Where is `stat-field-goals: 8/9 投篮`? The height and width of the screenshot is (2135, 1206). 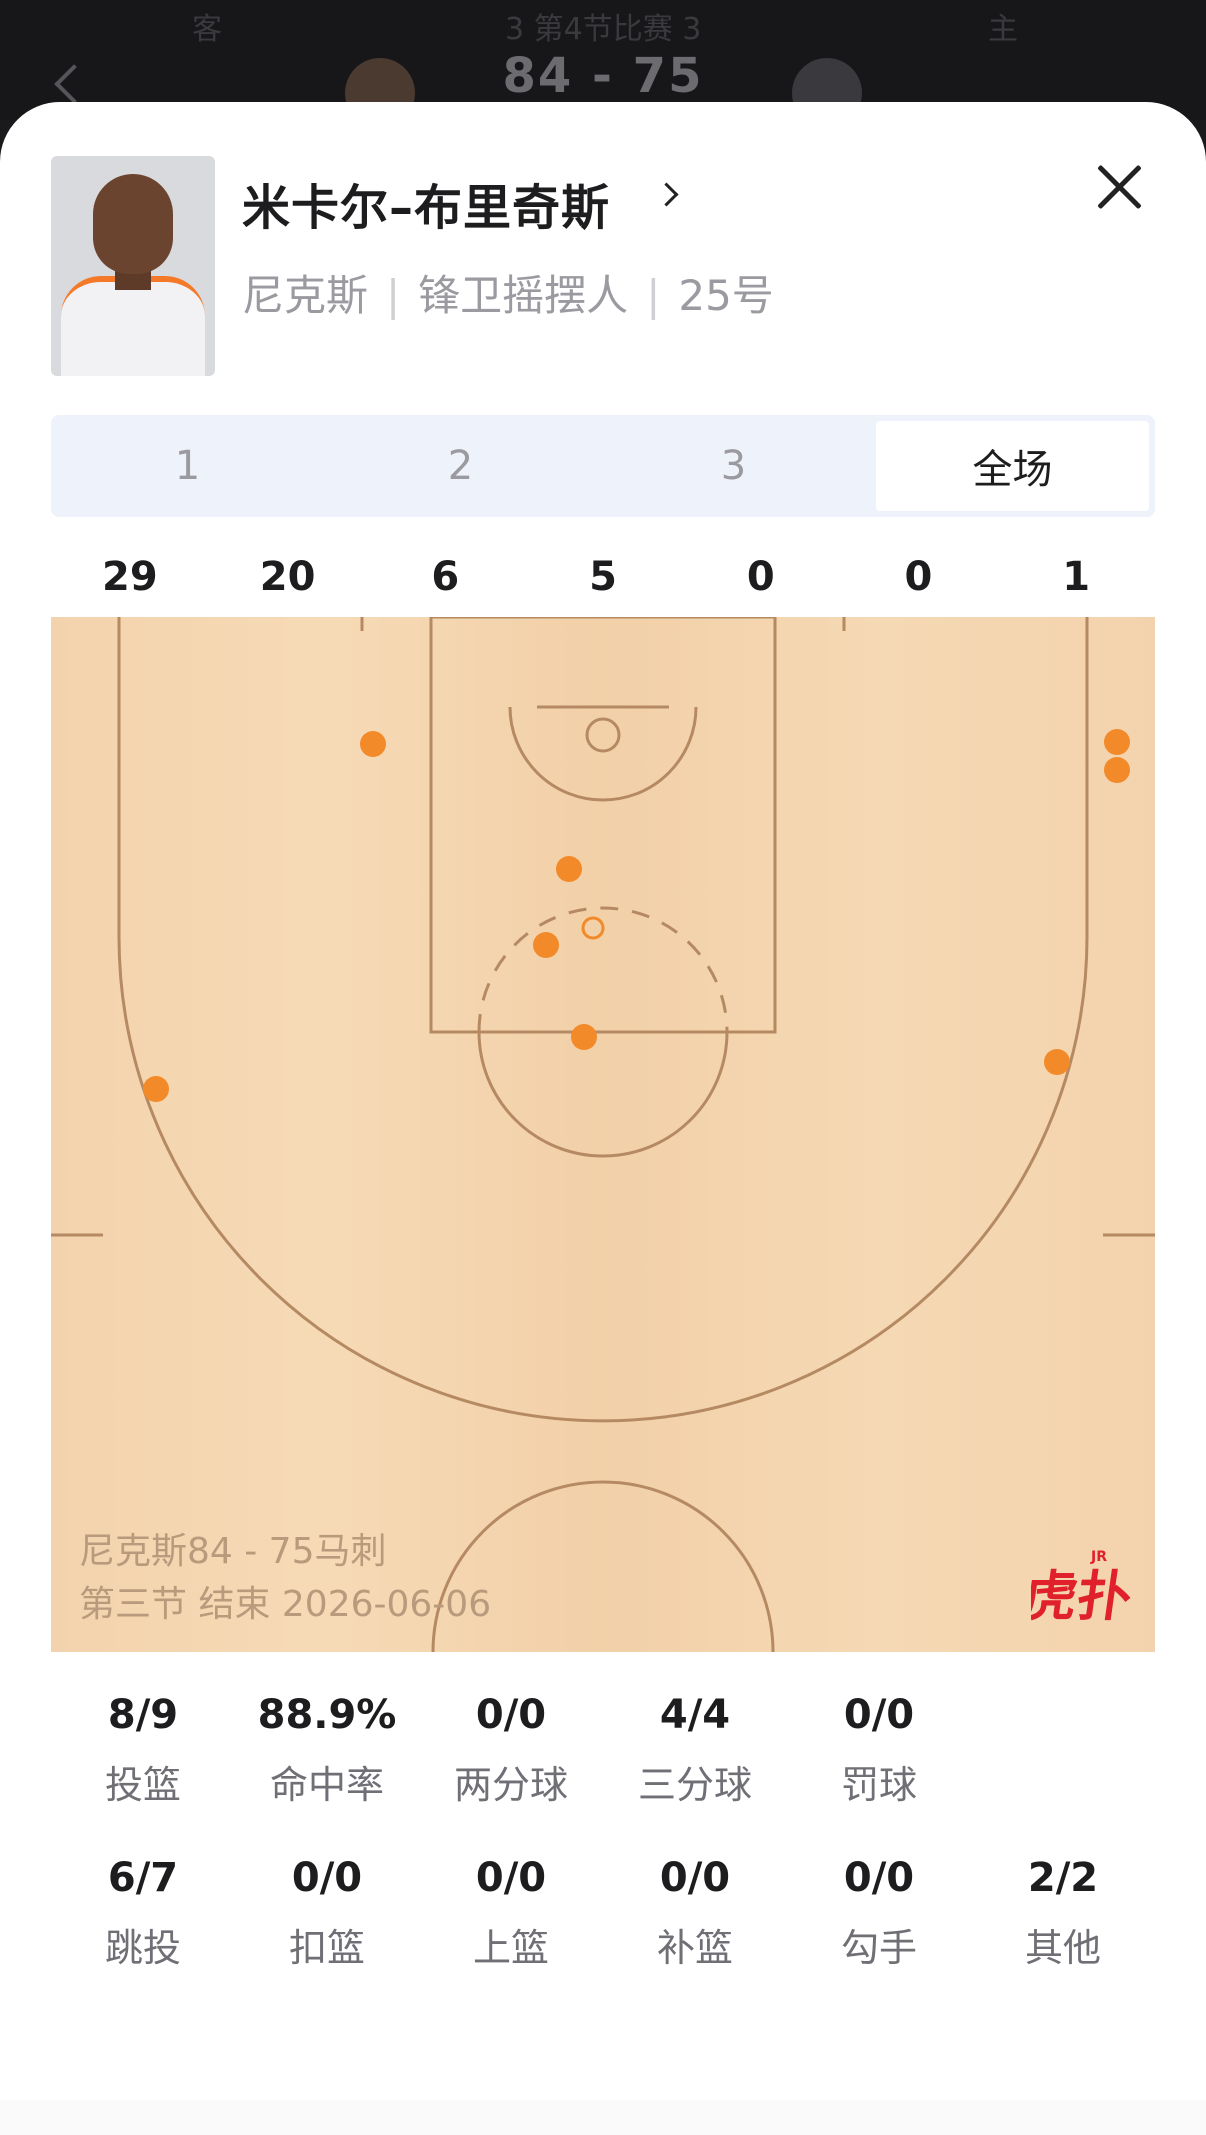 stat-field-goals: 8/9 投篮 is located at coordinates (143, 1750).